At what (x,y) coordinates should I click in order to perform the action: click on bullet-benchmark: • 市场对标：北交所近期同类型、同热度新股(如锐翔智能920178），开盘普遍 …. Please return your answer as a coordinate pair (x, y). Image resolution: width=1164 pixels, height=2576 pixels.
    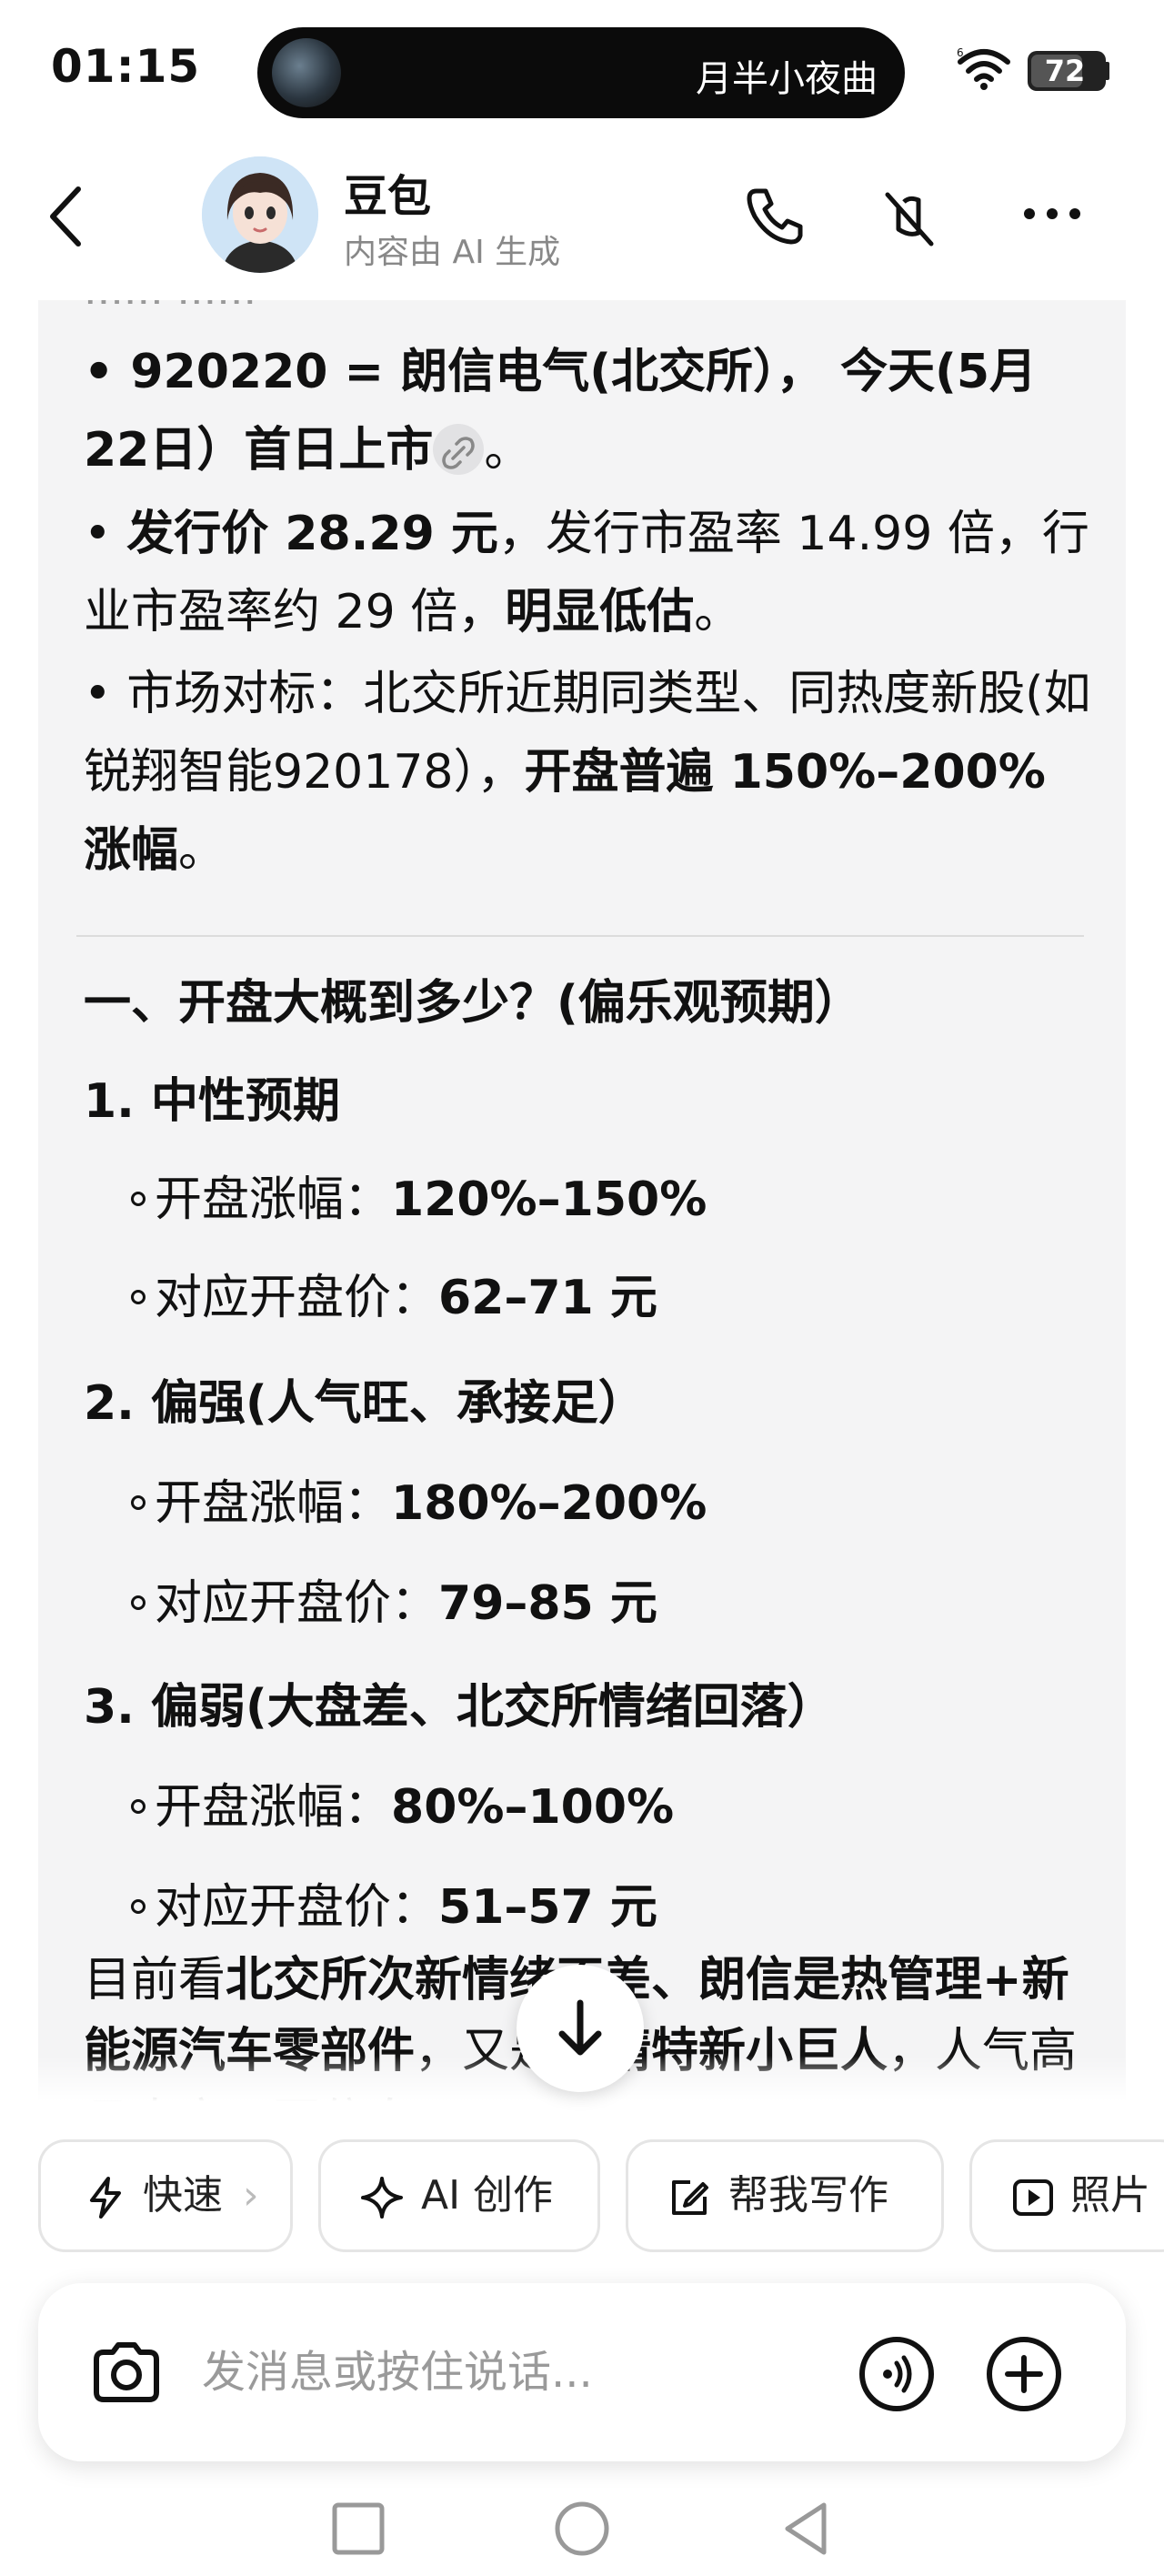
    Looking at the image, I should click on (589, 772).